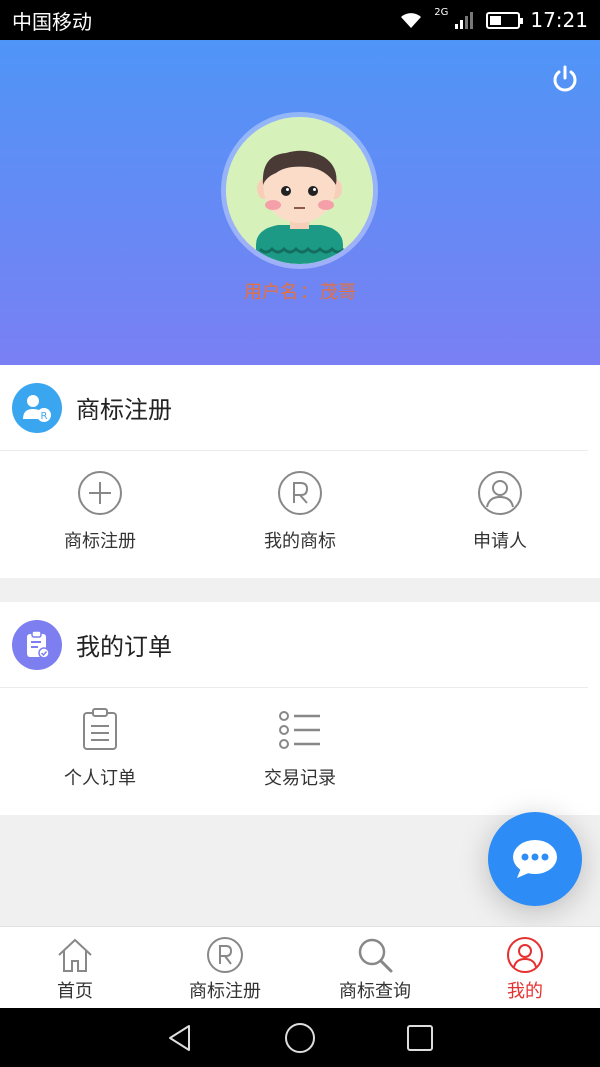 This screenshot has height=1067, width=600. Describe the element at coordinates (559, 20) in the screenshot. I see `clock: 17:21` at that location.